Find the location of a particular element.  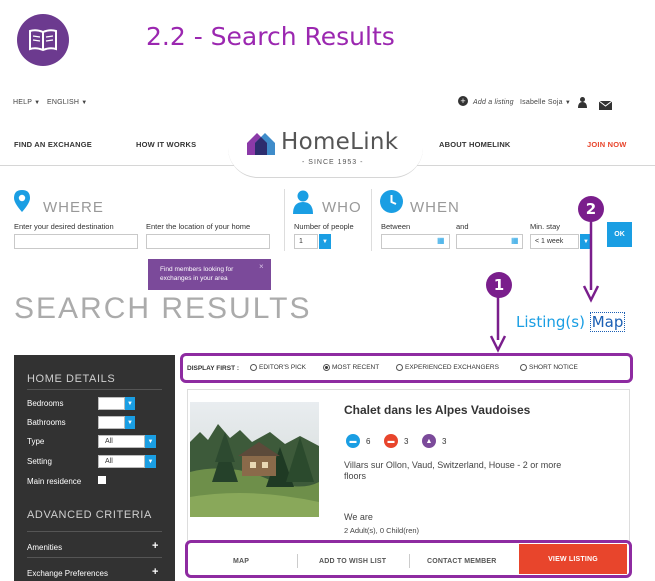

homelink-logo-icon is located at coordinates (261, 145).